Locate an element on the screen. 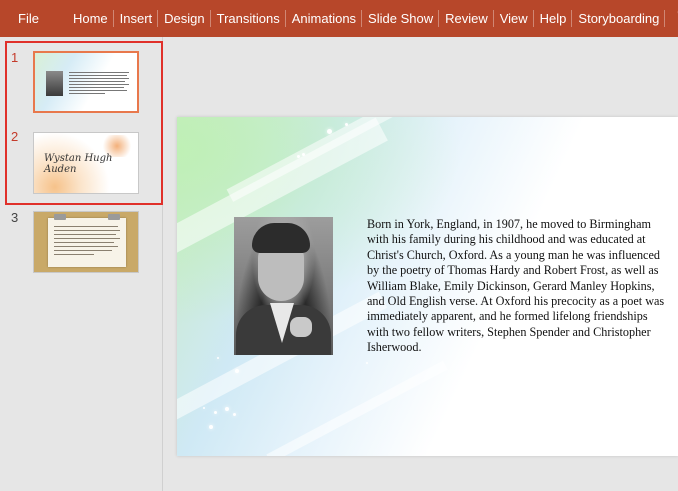 The width and height of the screenshot is (678, 491). slide-number-1: 1 is located at coordinates (15, 57).